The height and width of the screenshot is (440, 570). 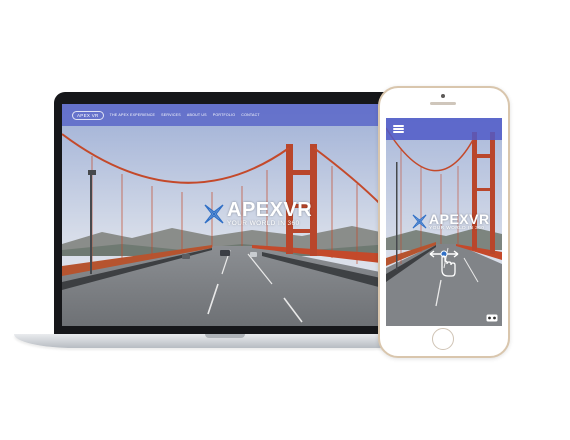 What do you see at coordinates (459, 219) in the screenshot?
I see `phone-brand-name: APEXVR` at bounding box center [459, 219].